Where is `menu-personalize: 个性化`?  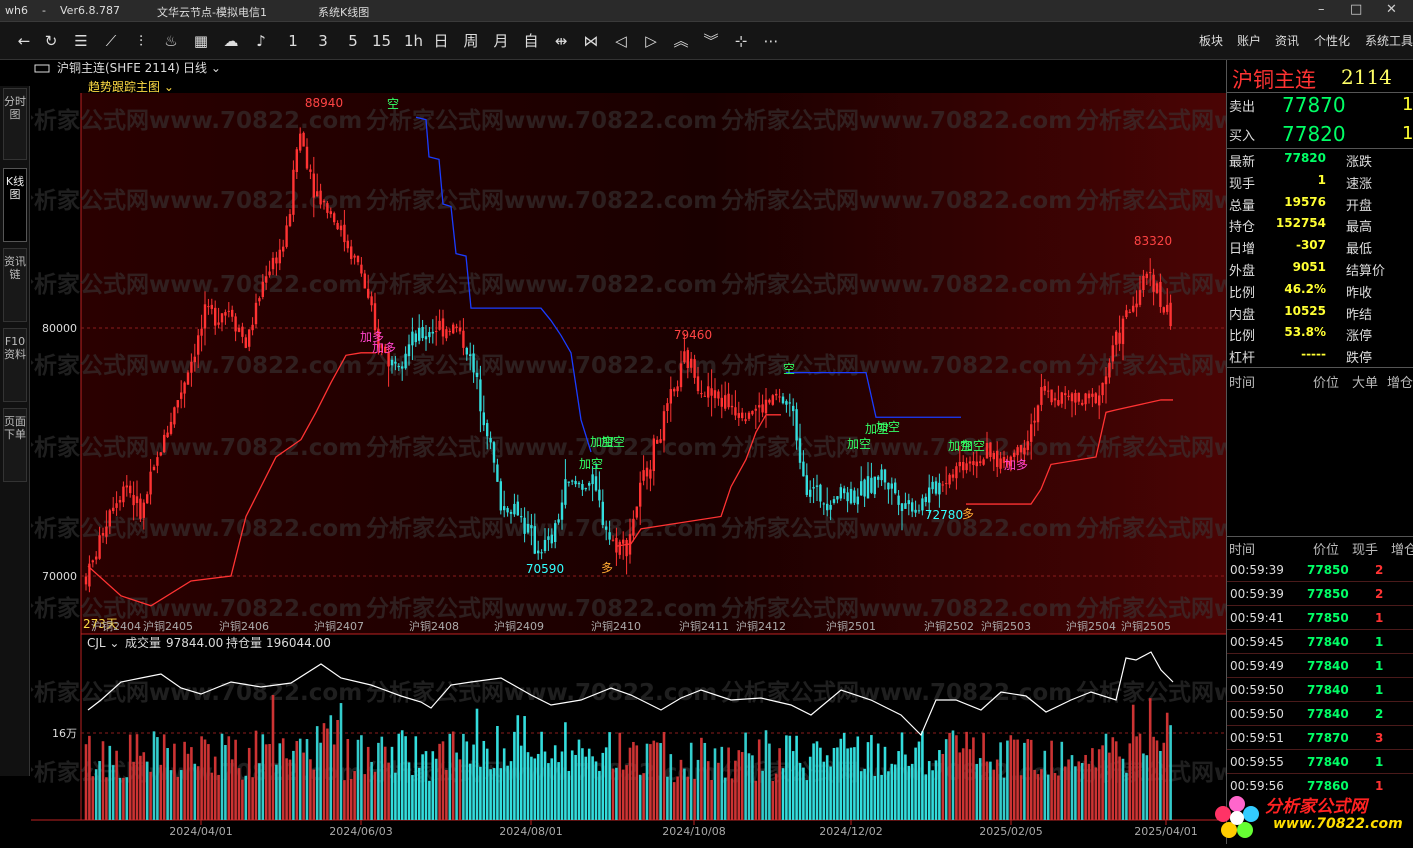
menu-personalize: 个性化 is located at coordinates (1332, 40).